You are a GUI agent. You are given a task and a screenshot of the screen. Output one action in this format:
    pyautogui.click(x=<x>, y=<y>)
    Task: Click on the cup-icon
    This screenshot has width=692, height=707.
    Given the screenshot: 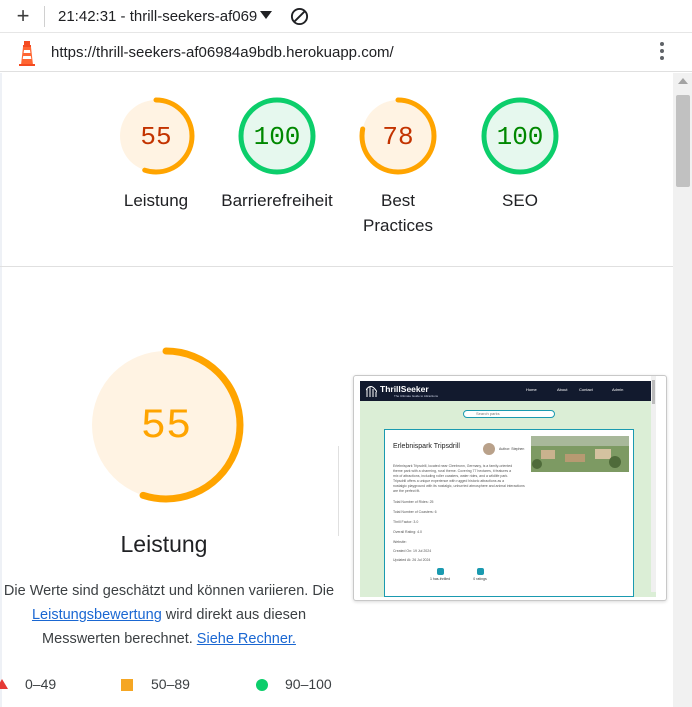 What is the action you would take?
    pyautogui.click(x=440, y=571)
    